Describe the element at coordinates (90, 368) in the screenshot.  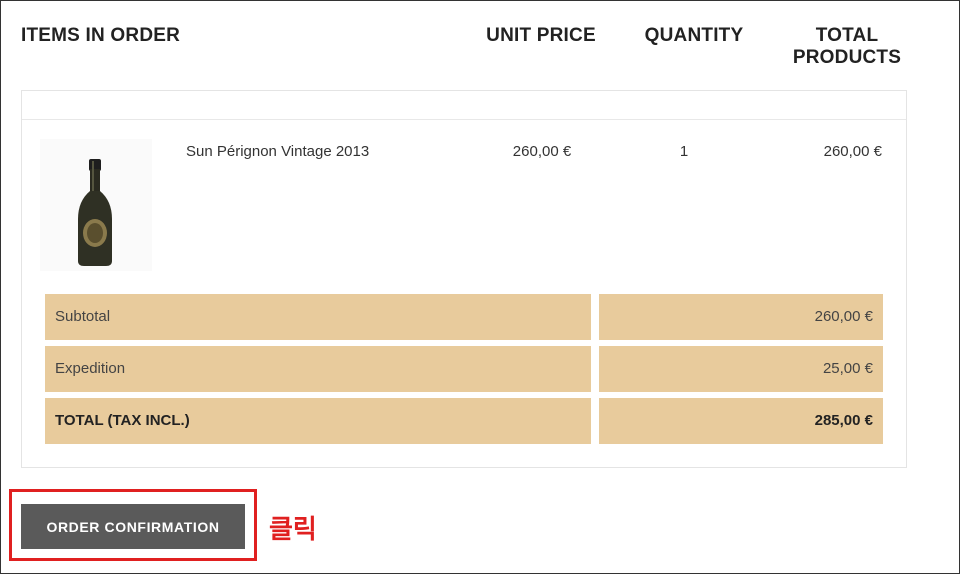
I see `summary-label: Expedition` at that location.